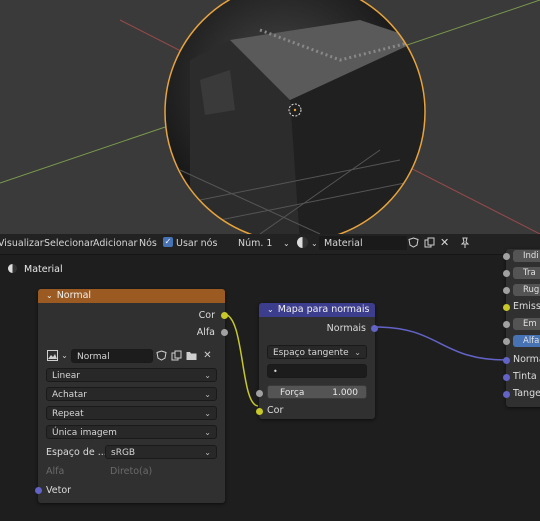 The width and height of the screenshot is (540, 521). Describe the element at coordinates (317, 371) in the screenshot. I see `uv-map-field: •` at that location.